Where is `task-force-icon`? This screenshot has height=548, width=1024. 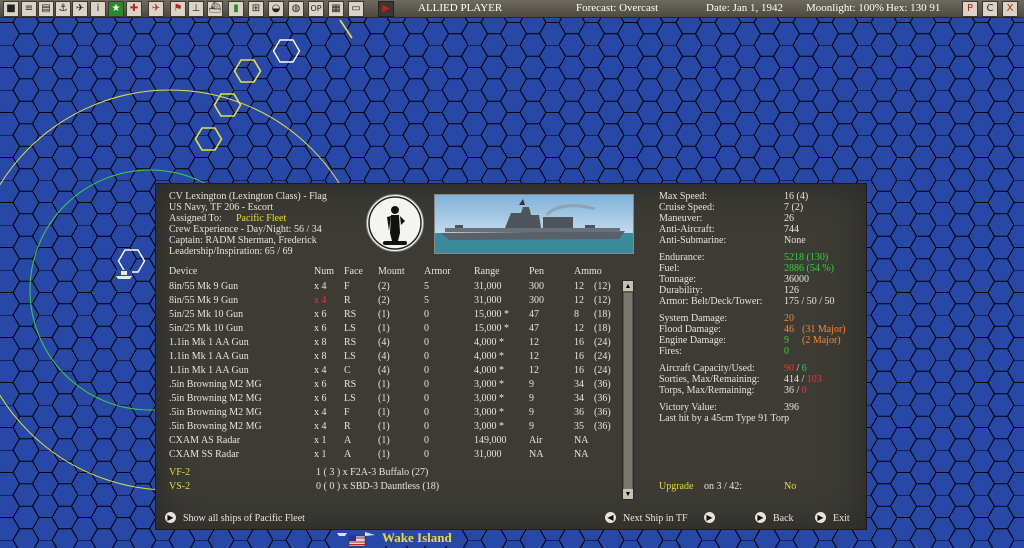
task-force-icon is located at coordinates (124, 274).